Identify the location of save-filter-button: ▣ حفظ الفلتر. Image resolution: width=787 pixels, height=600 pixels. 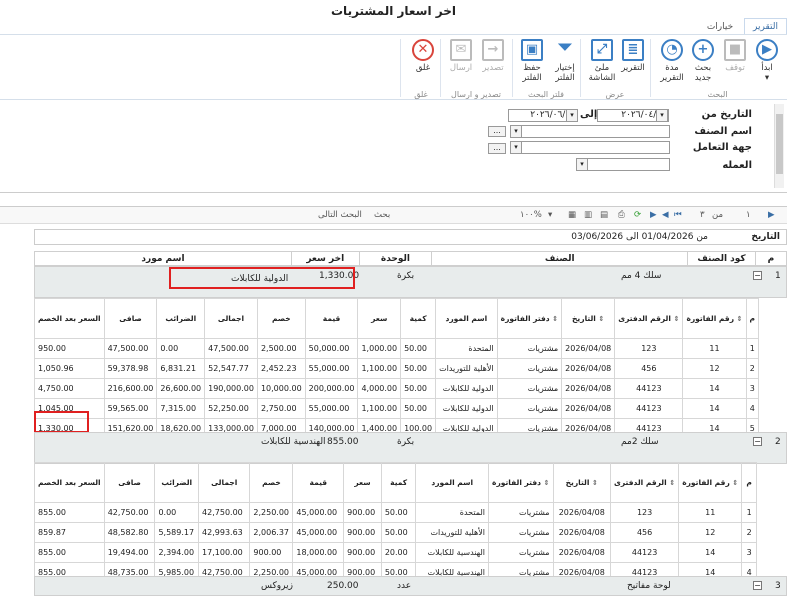
(532, 61).